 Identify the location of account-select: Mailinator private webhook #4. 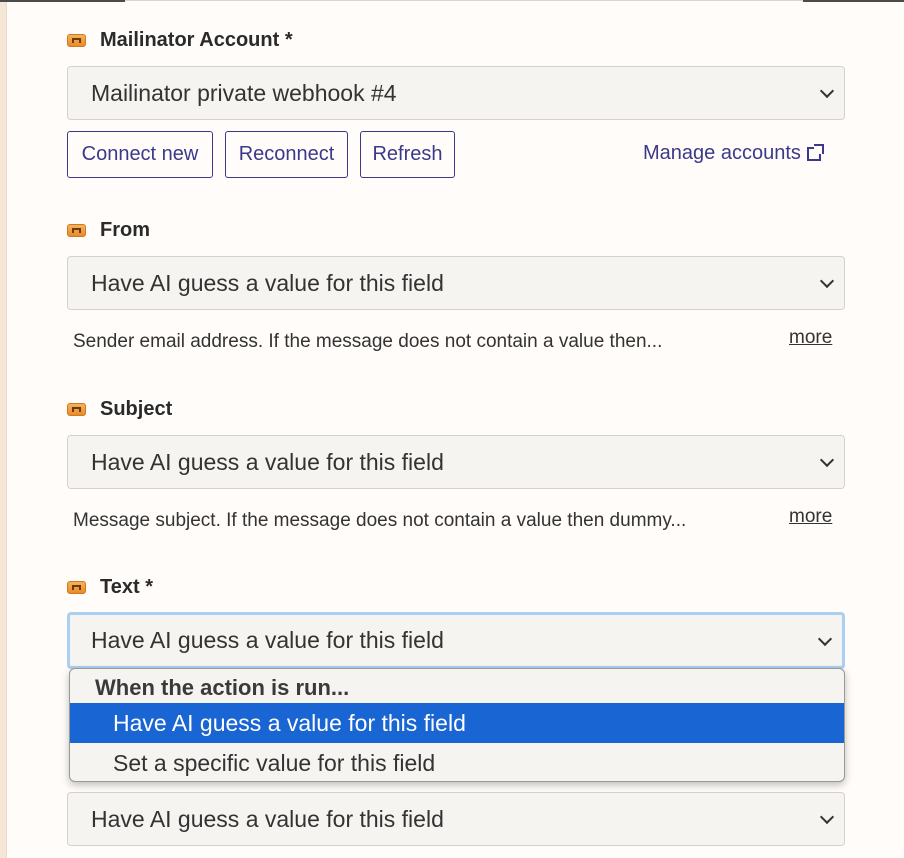
(456, 93).